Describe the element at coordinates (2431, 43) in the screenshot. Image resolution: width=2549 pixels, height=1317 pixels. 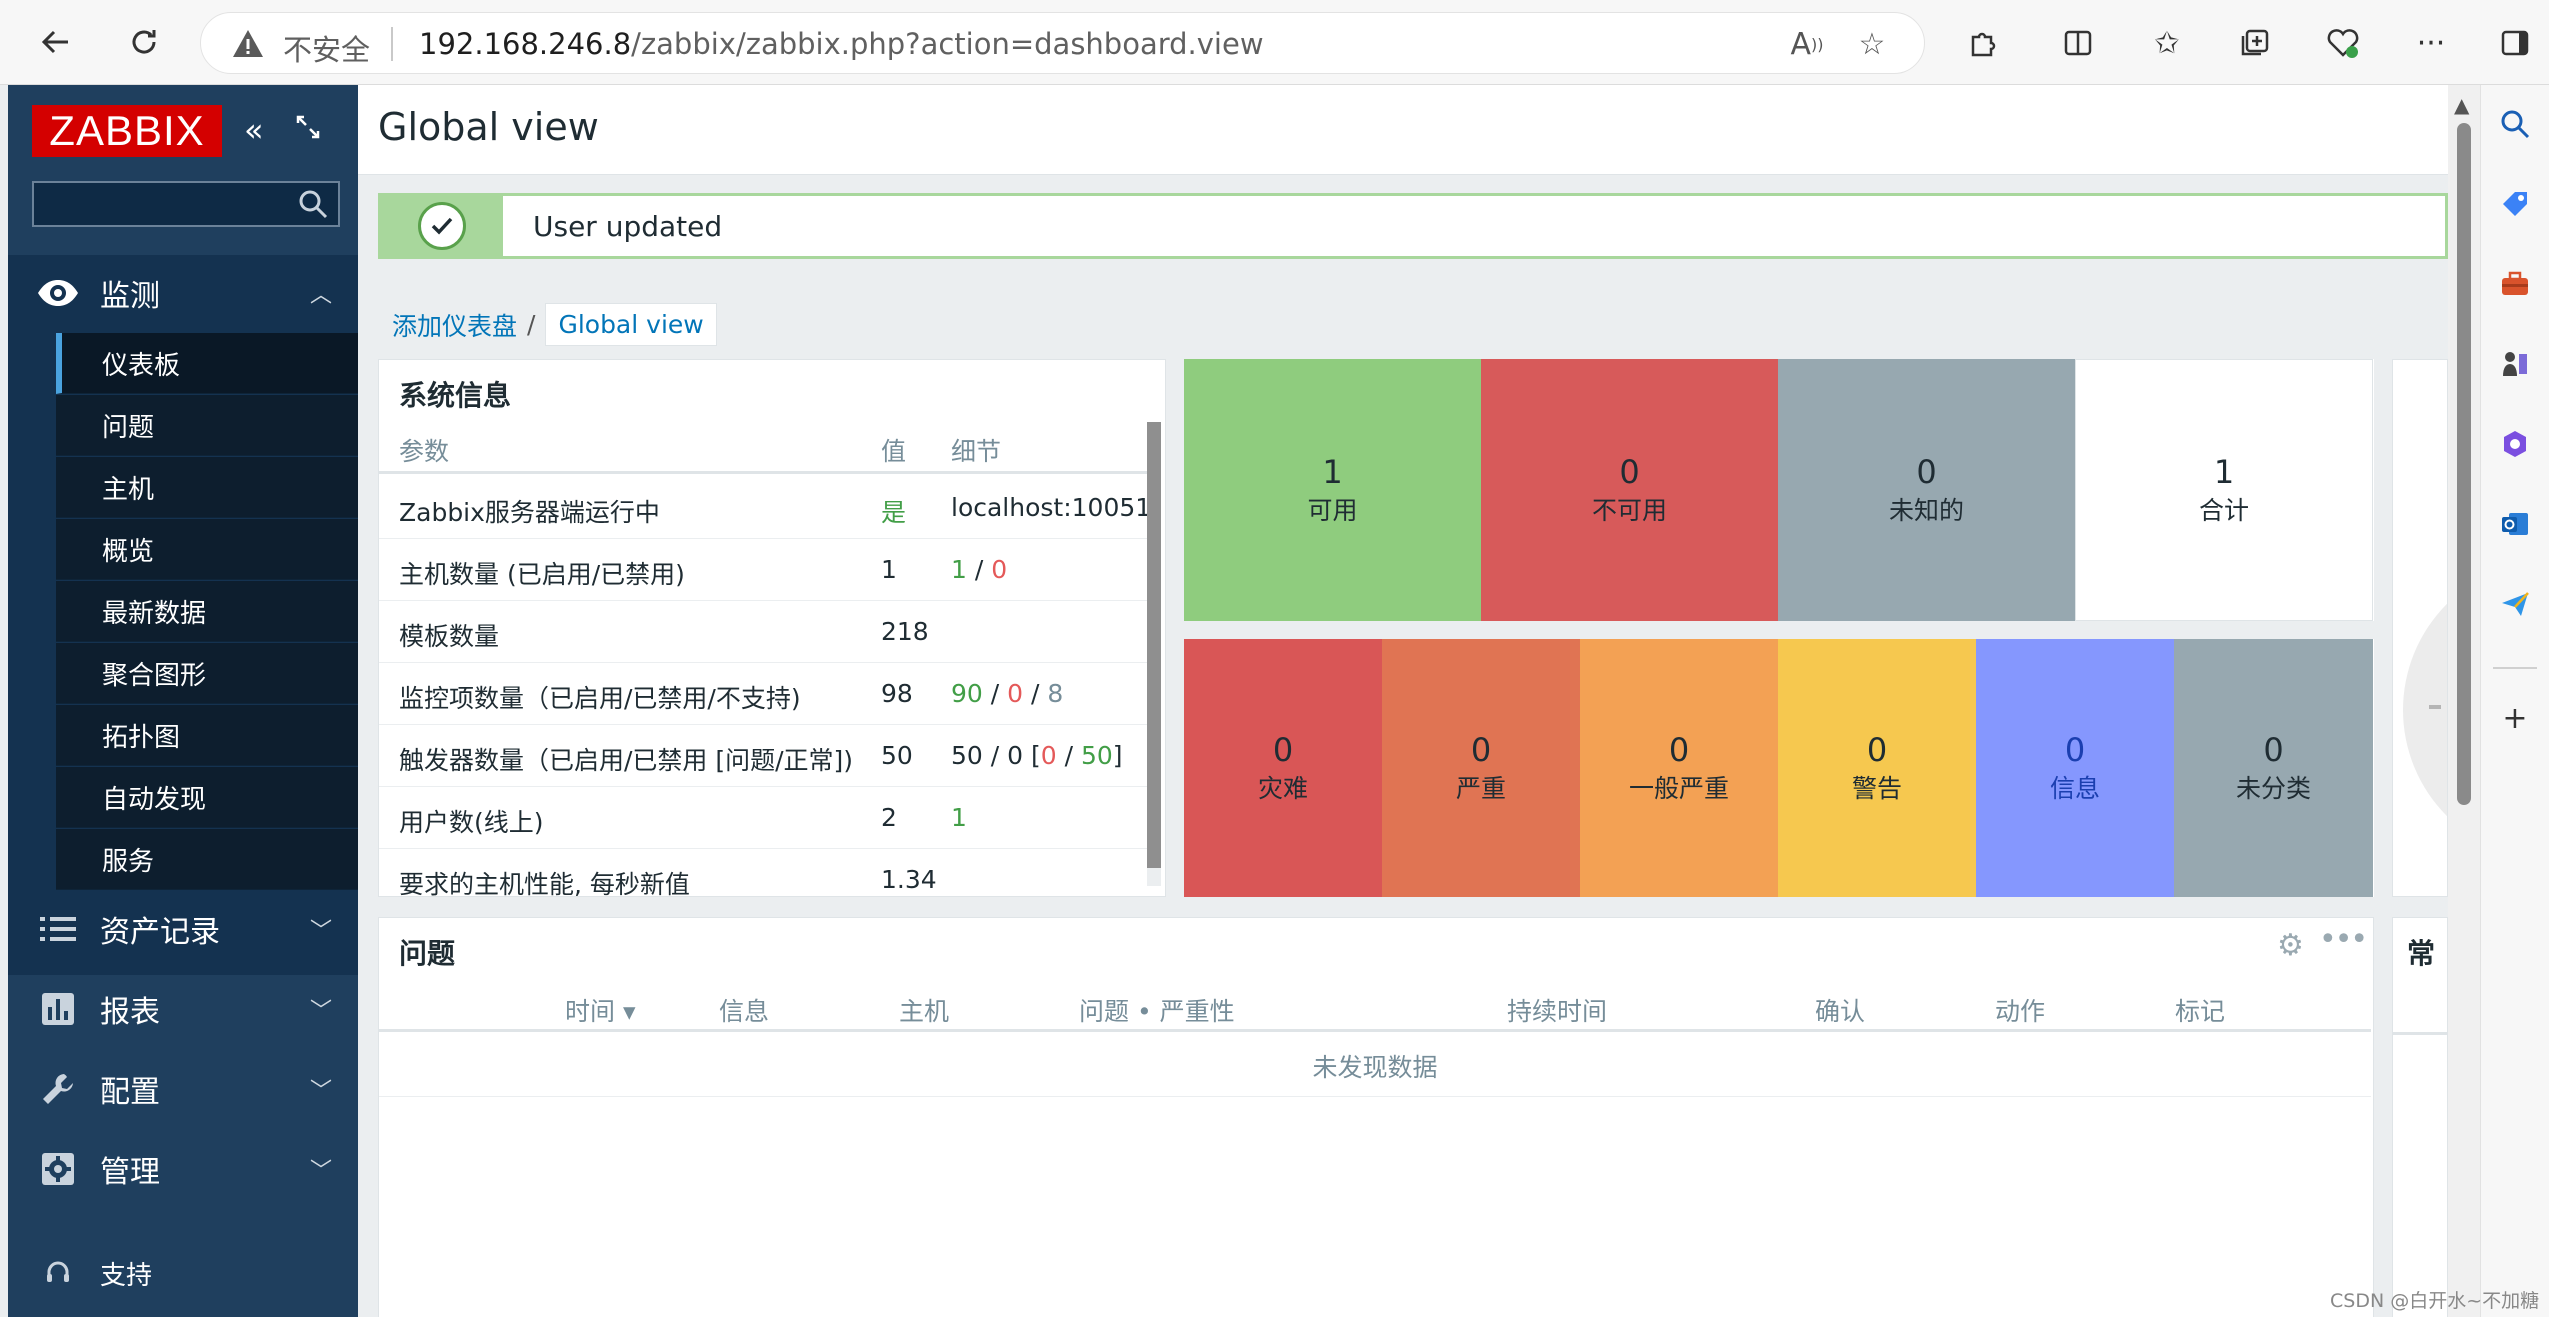
I see `more-menu-icon: ···` at that location.